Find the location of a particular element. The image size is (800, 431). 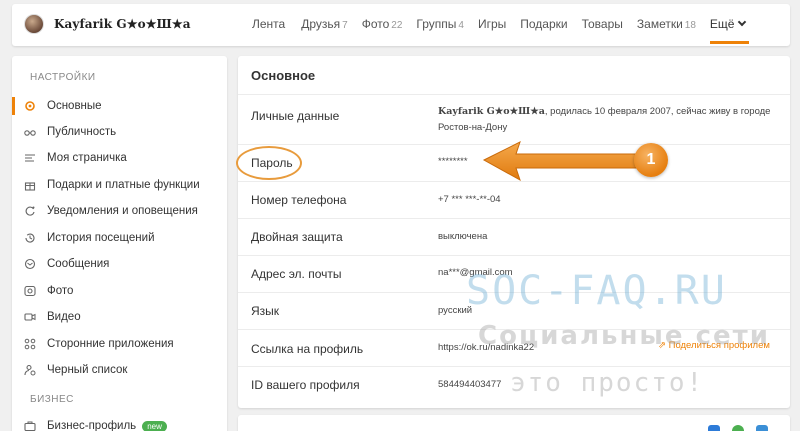

block-user-icon is located at coordinates (30, 370).